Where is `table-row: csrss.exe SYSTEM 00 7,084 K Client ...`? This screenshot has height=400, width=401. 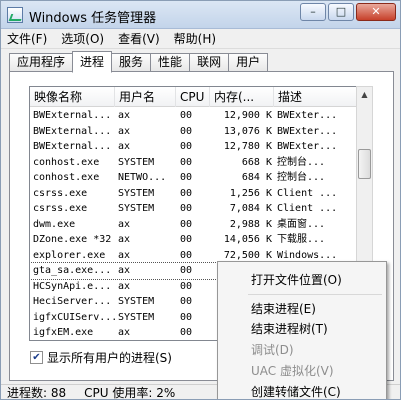
table-row: csrss.exe SYSTEM 00 7,084 K Client ... is located at coordinates (199, 209).